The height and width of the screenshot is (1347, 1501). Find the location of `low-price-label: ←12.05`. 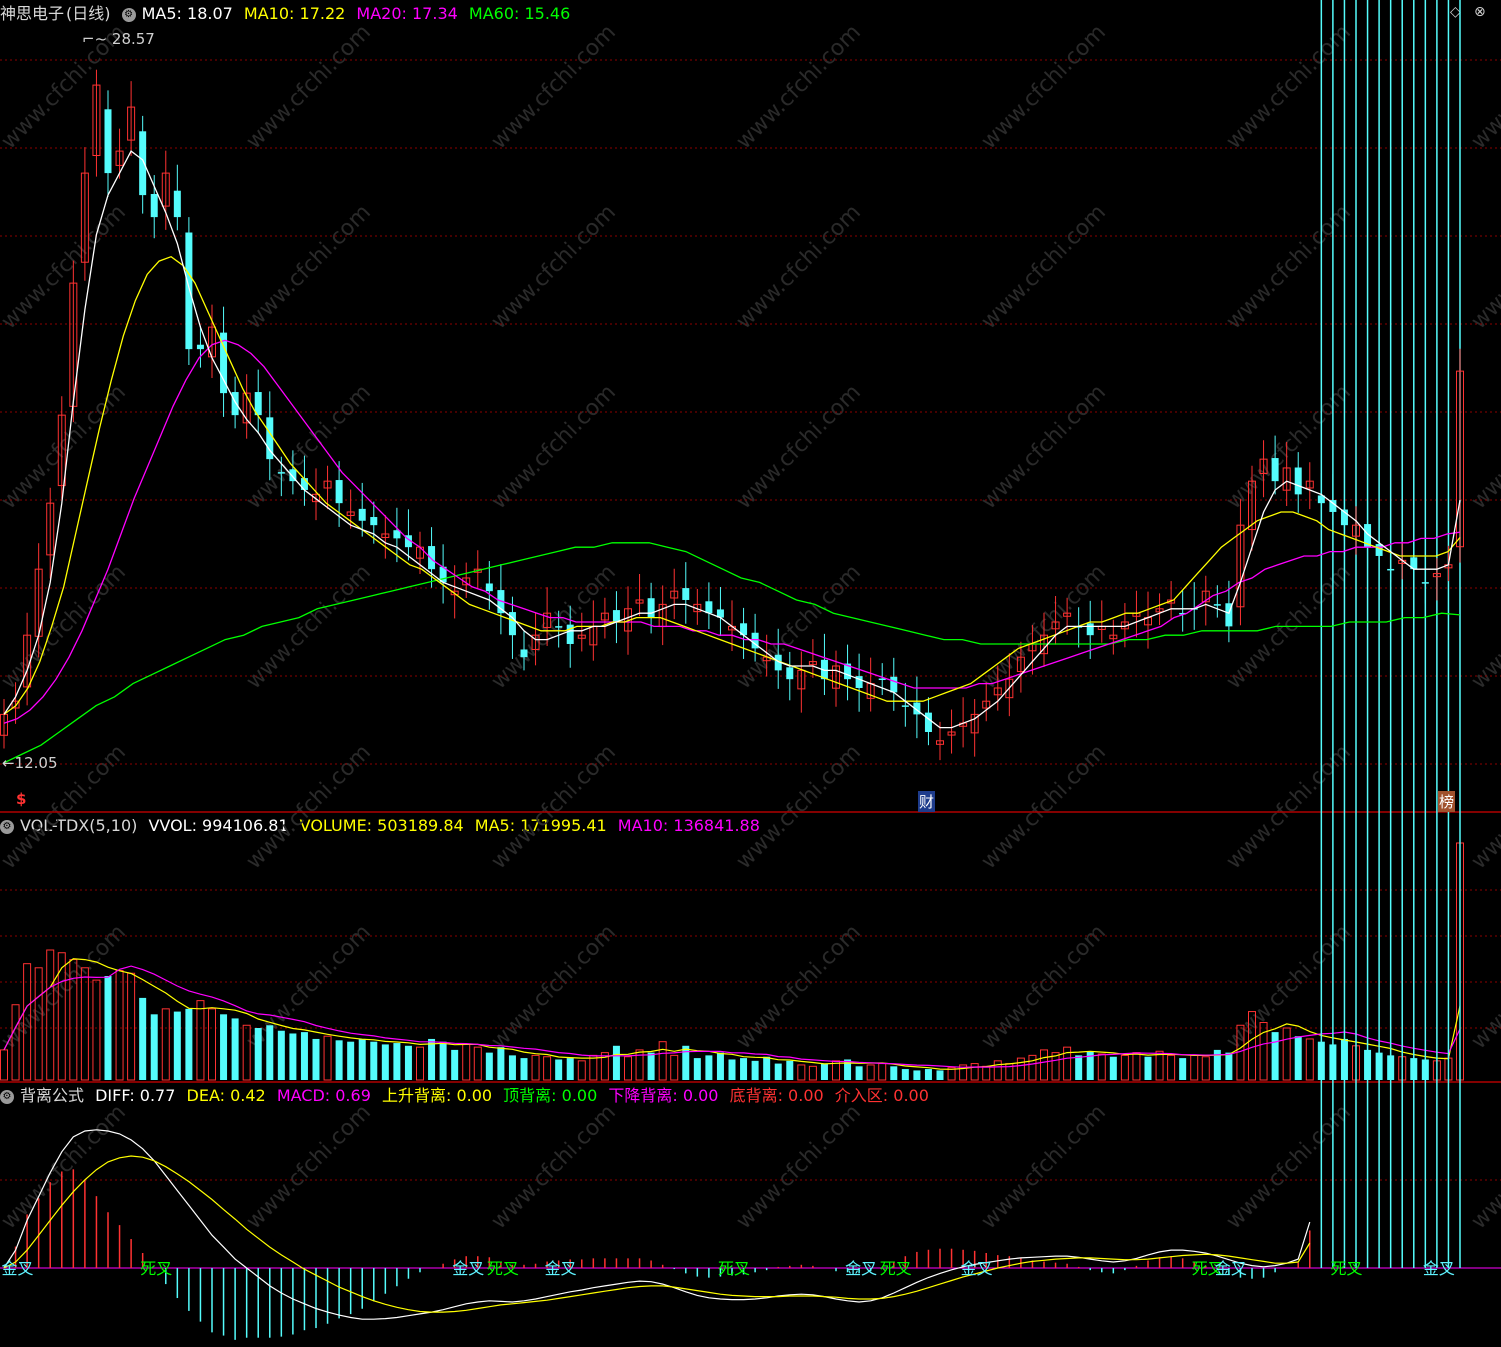

low-price-label: ←12.05 is located at coordinates (30, 763).